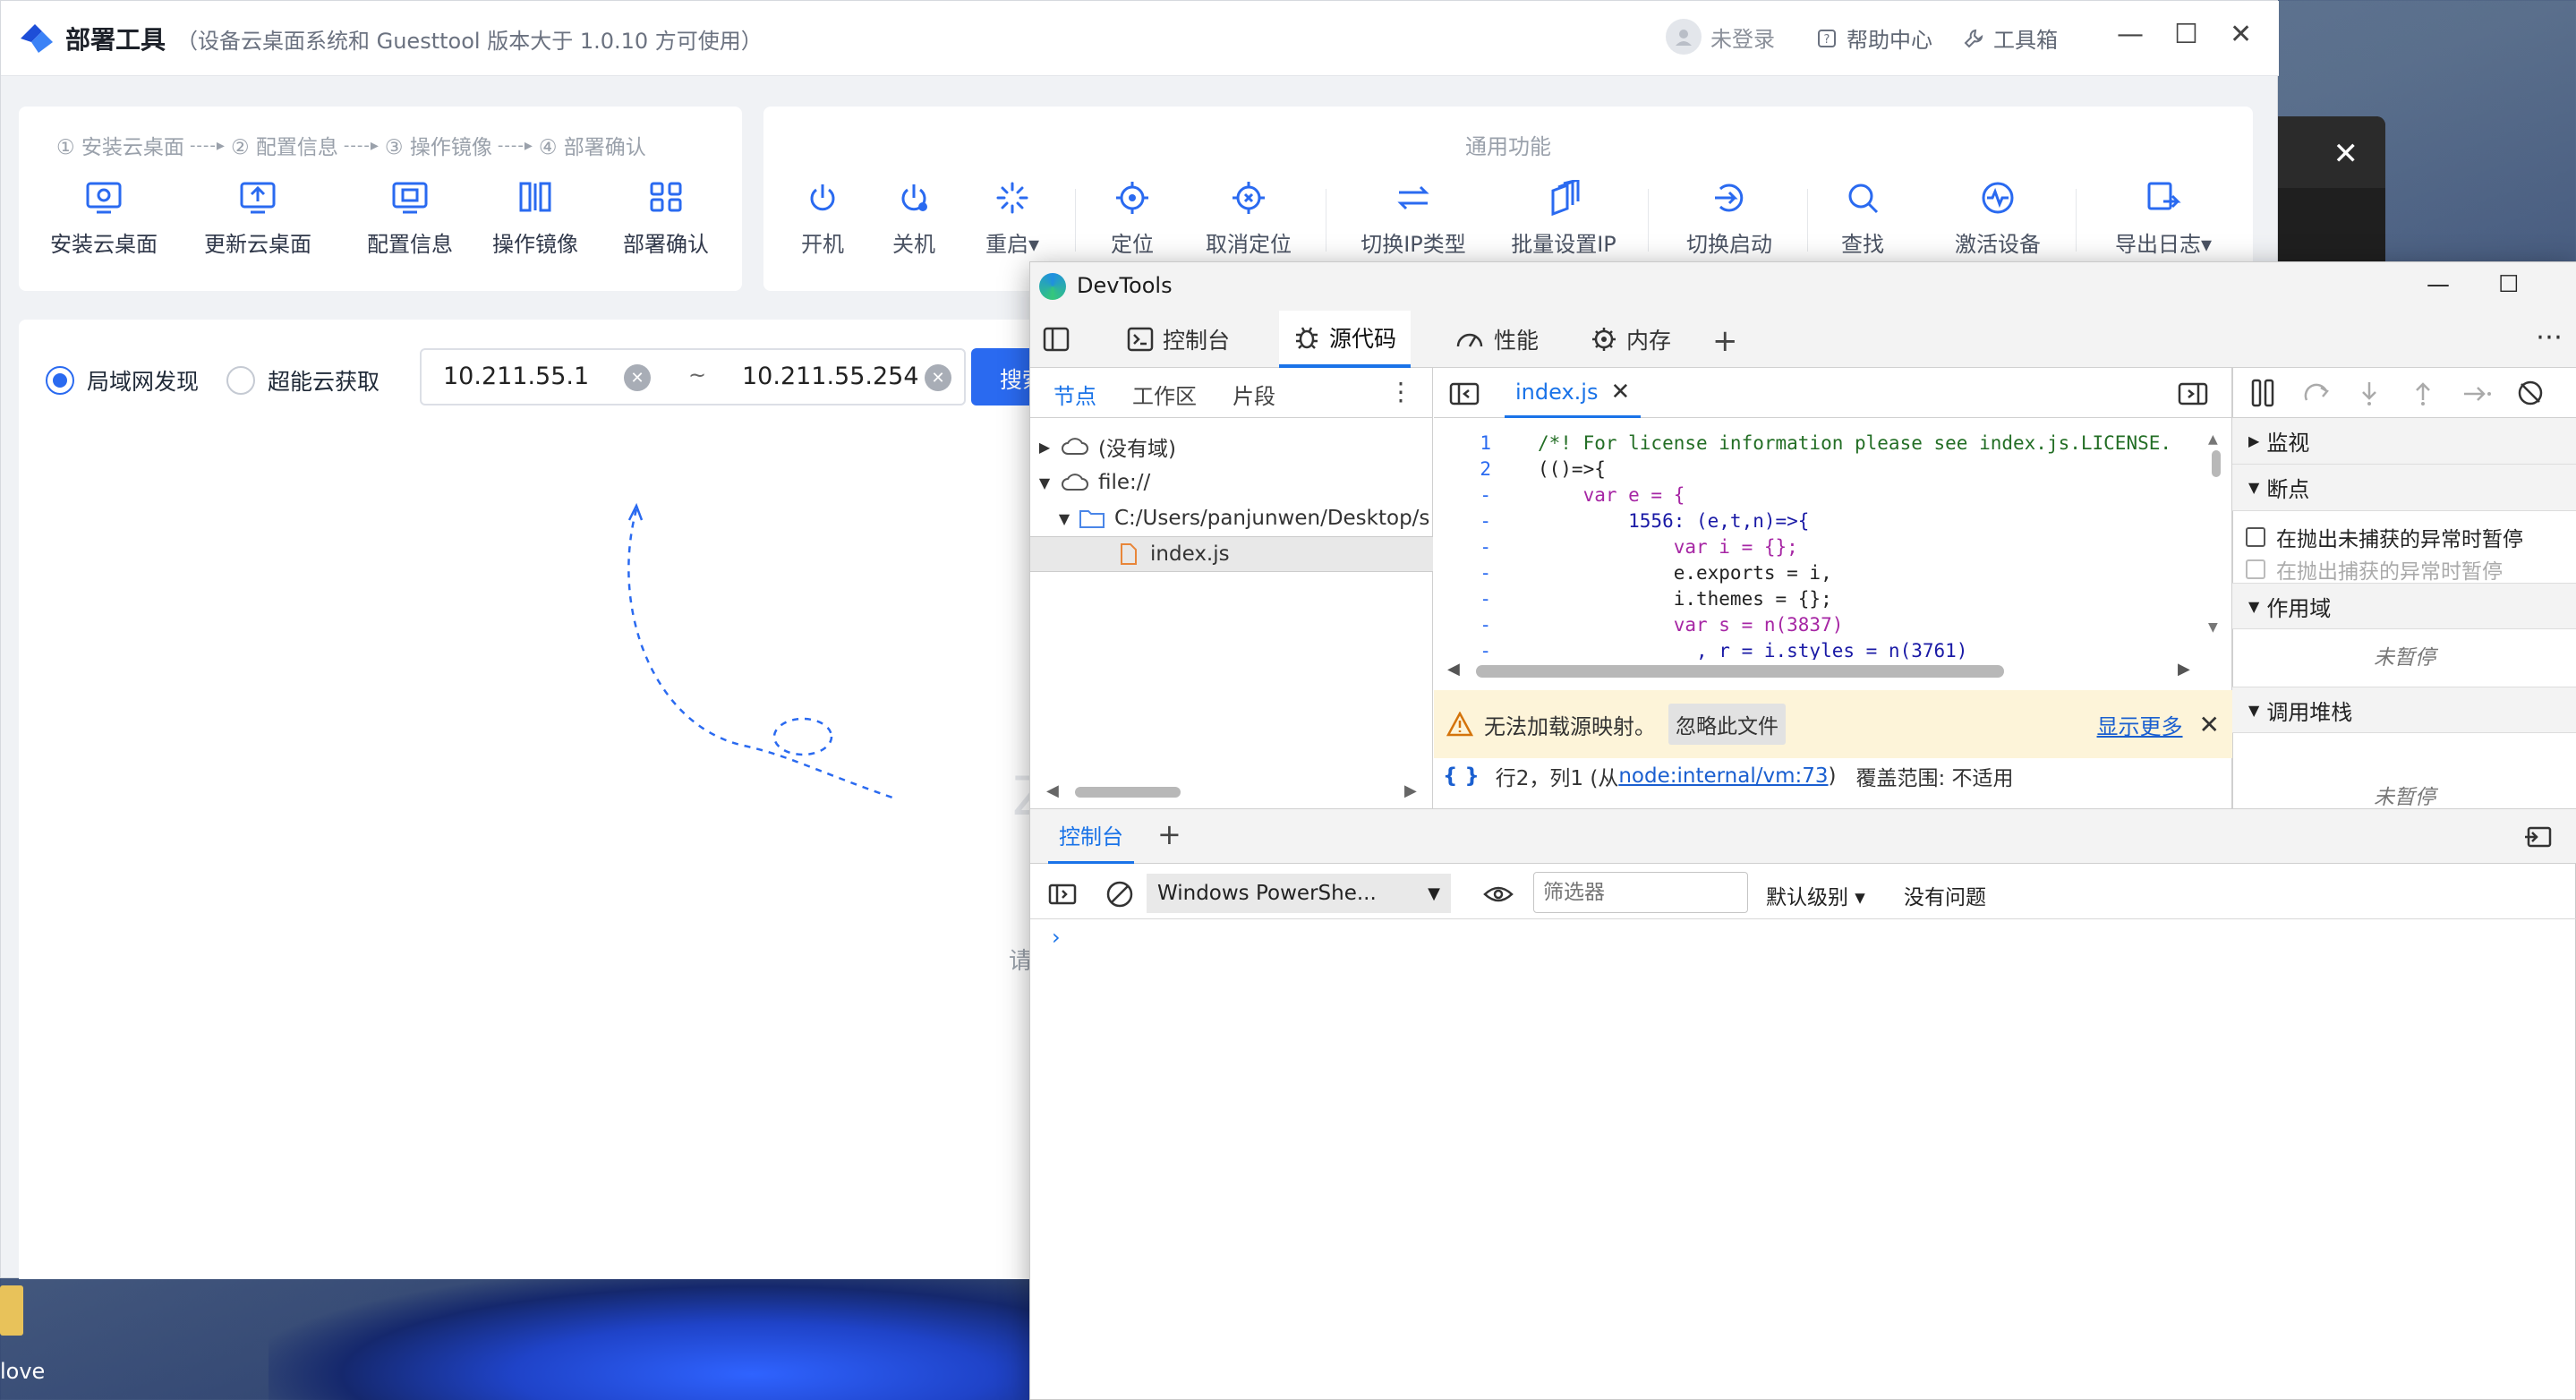 This screenshot has width=2576, height=1400. What do you see at coordinates (2477, 394) in the screenshot?
I see `step-icon` at bounding box center [2477, 394].